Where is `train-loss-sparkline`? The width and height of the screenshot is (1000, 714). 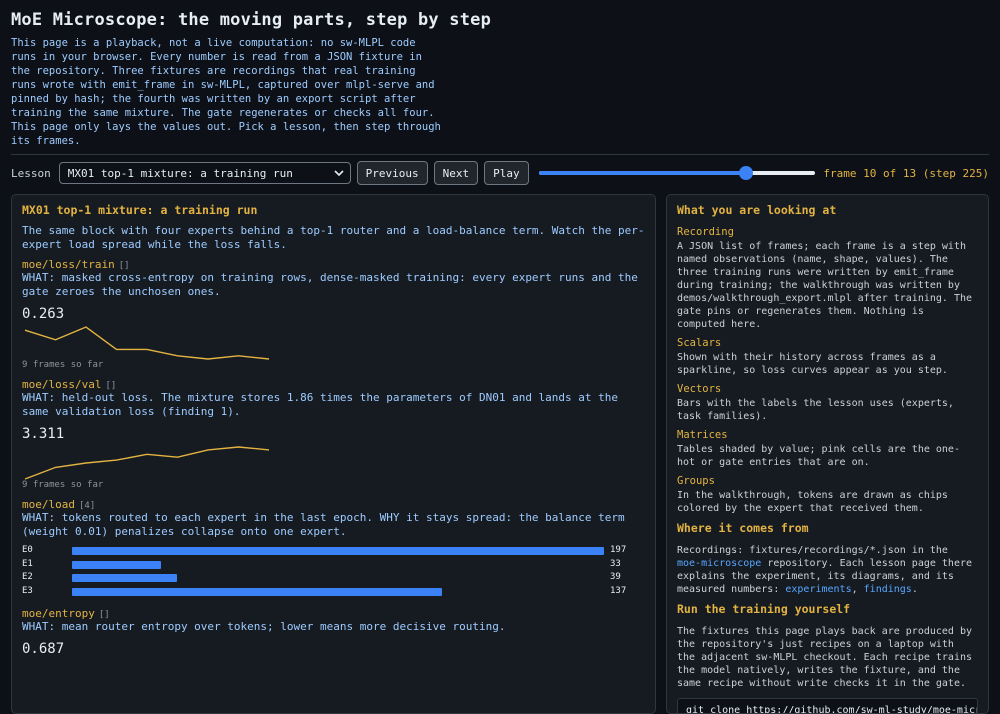 train-loss-sparkline is located at coordinates (147, 343).